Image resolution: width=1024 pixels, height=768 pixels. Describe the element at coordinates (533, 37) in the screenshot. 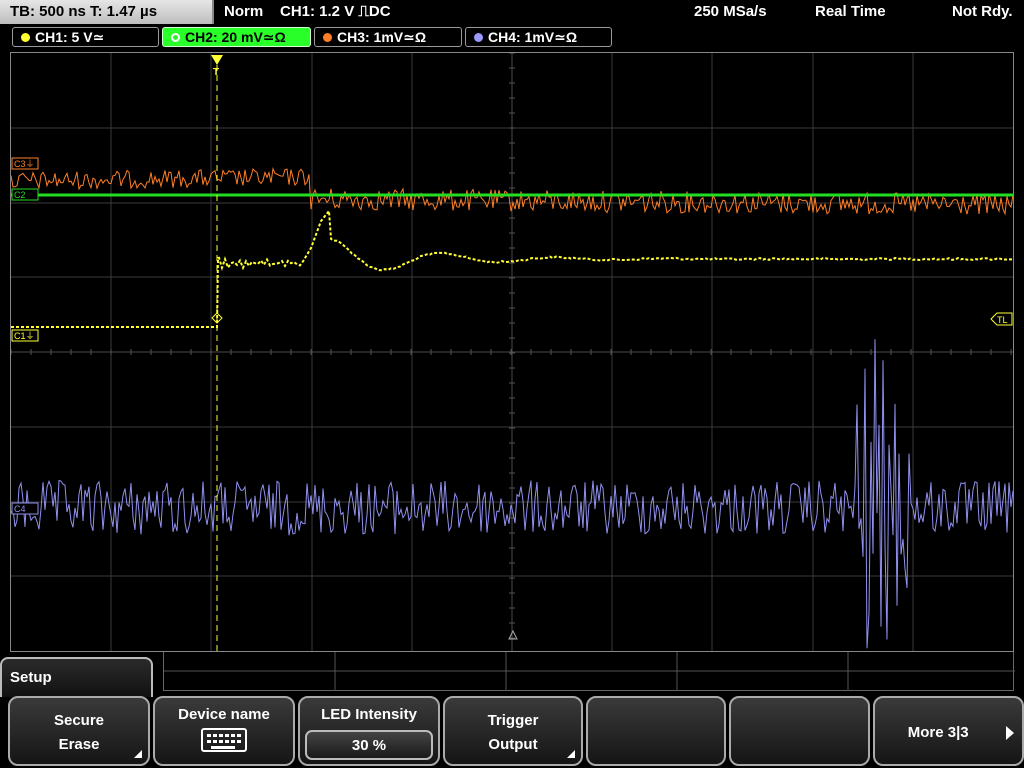

I see `channel-label: CH4: 1mV≃Ω` at that location.